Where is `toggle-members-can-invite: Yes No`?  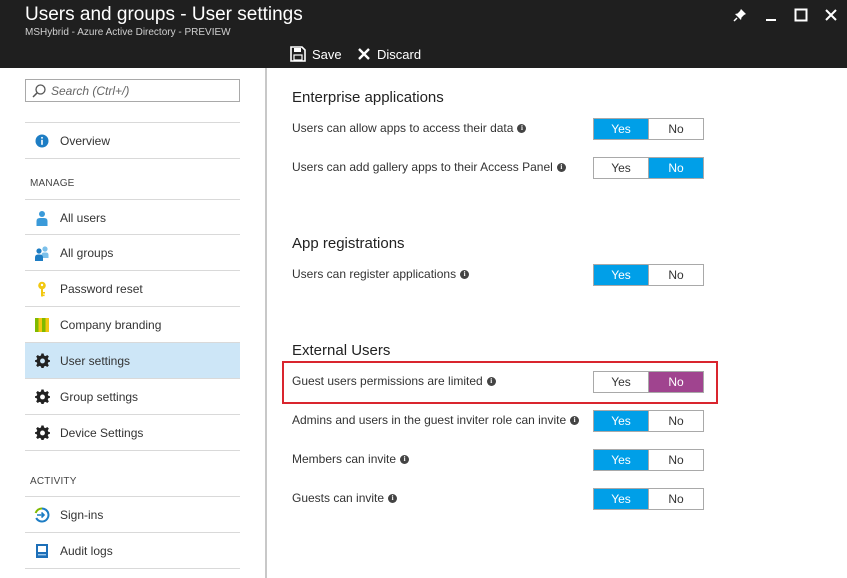
toggle-members-can-invite: Yes No is located at coordinates (648, 460).